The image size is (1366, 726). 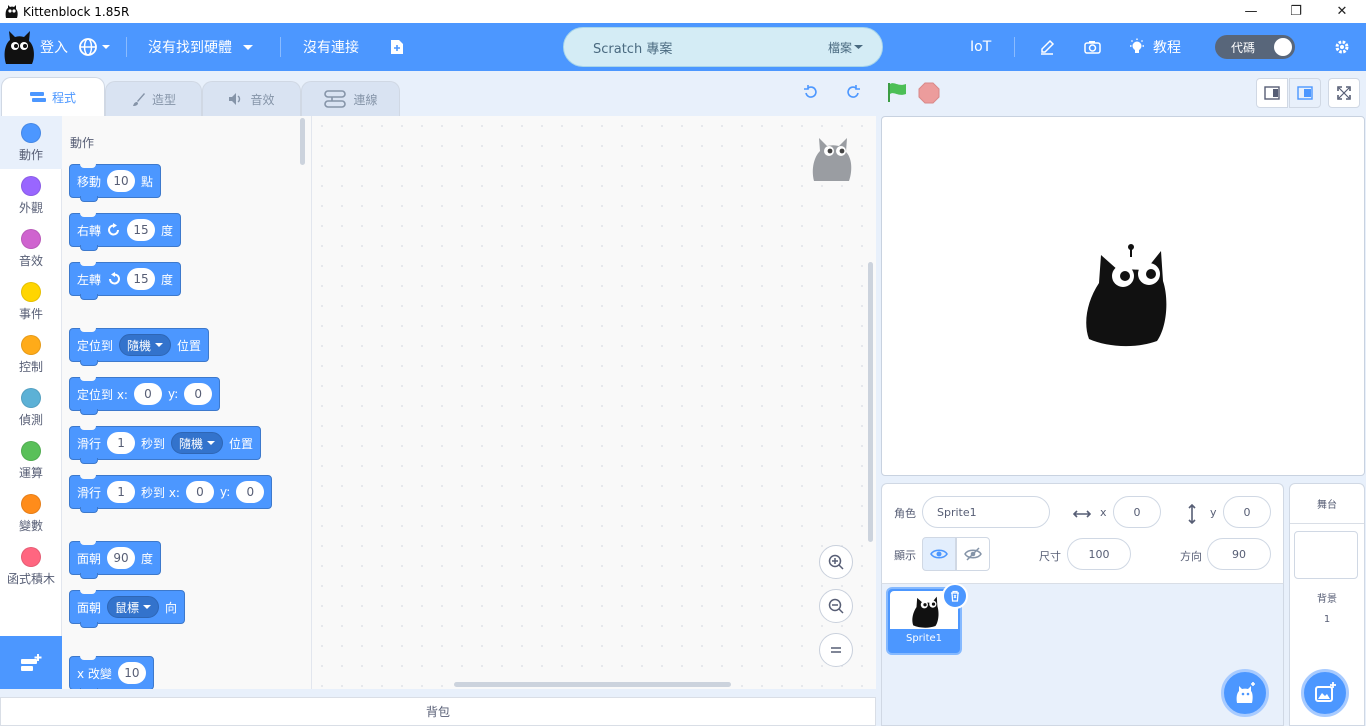 I want to click on glide-to-block: 滑行 1 秒到 隨機 位置, so click(x=165, y=445).